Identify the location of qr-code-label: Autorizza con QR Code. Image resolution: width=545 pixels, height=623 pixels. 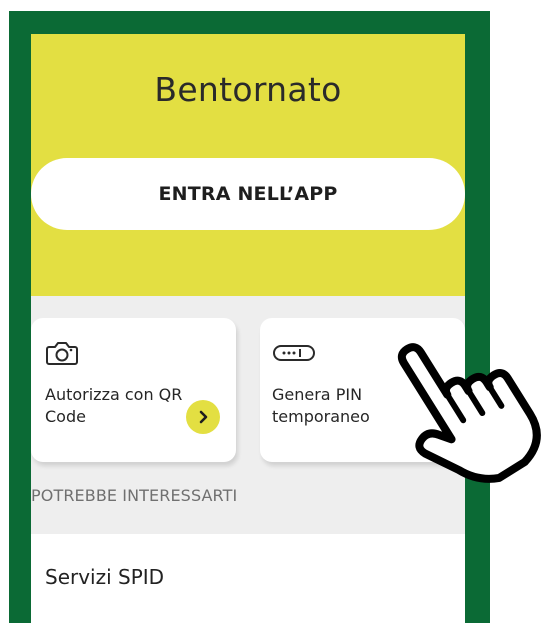
(114, 405).